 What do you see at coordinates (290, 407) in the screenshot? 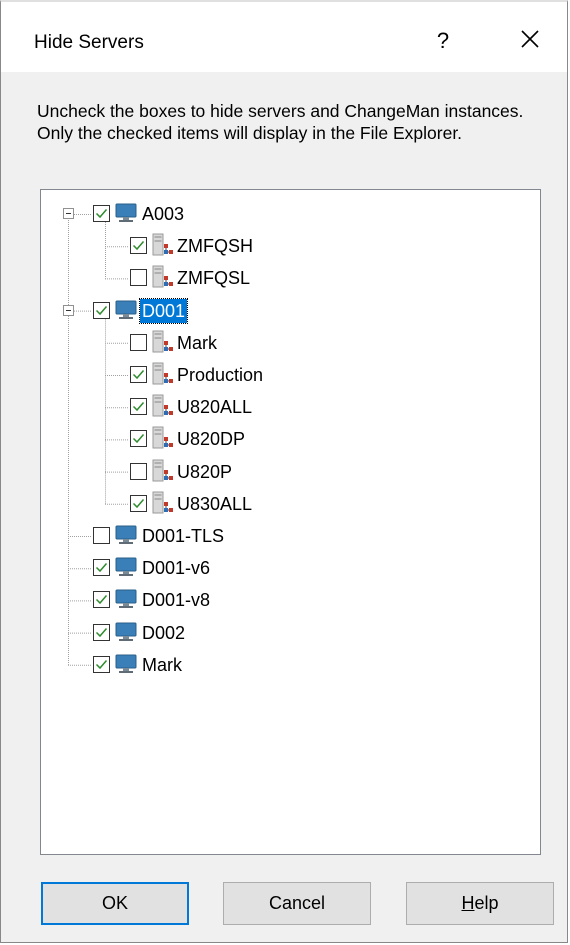
I see `tree-node: U820ALL` at bounding box center [290, 407].